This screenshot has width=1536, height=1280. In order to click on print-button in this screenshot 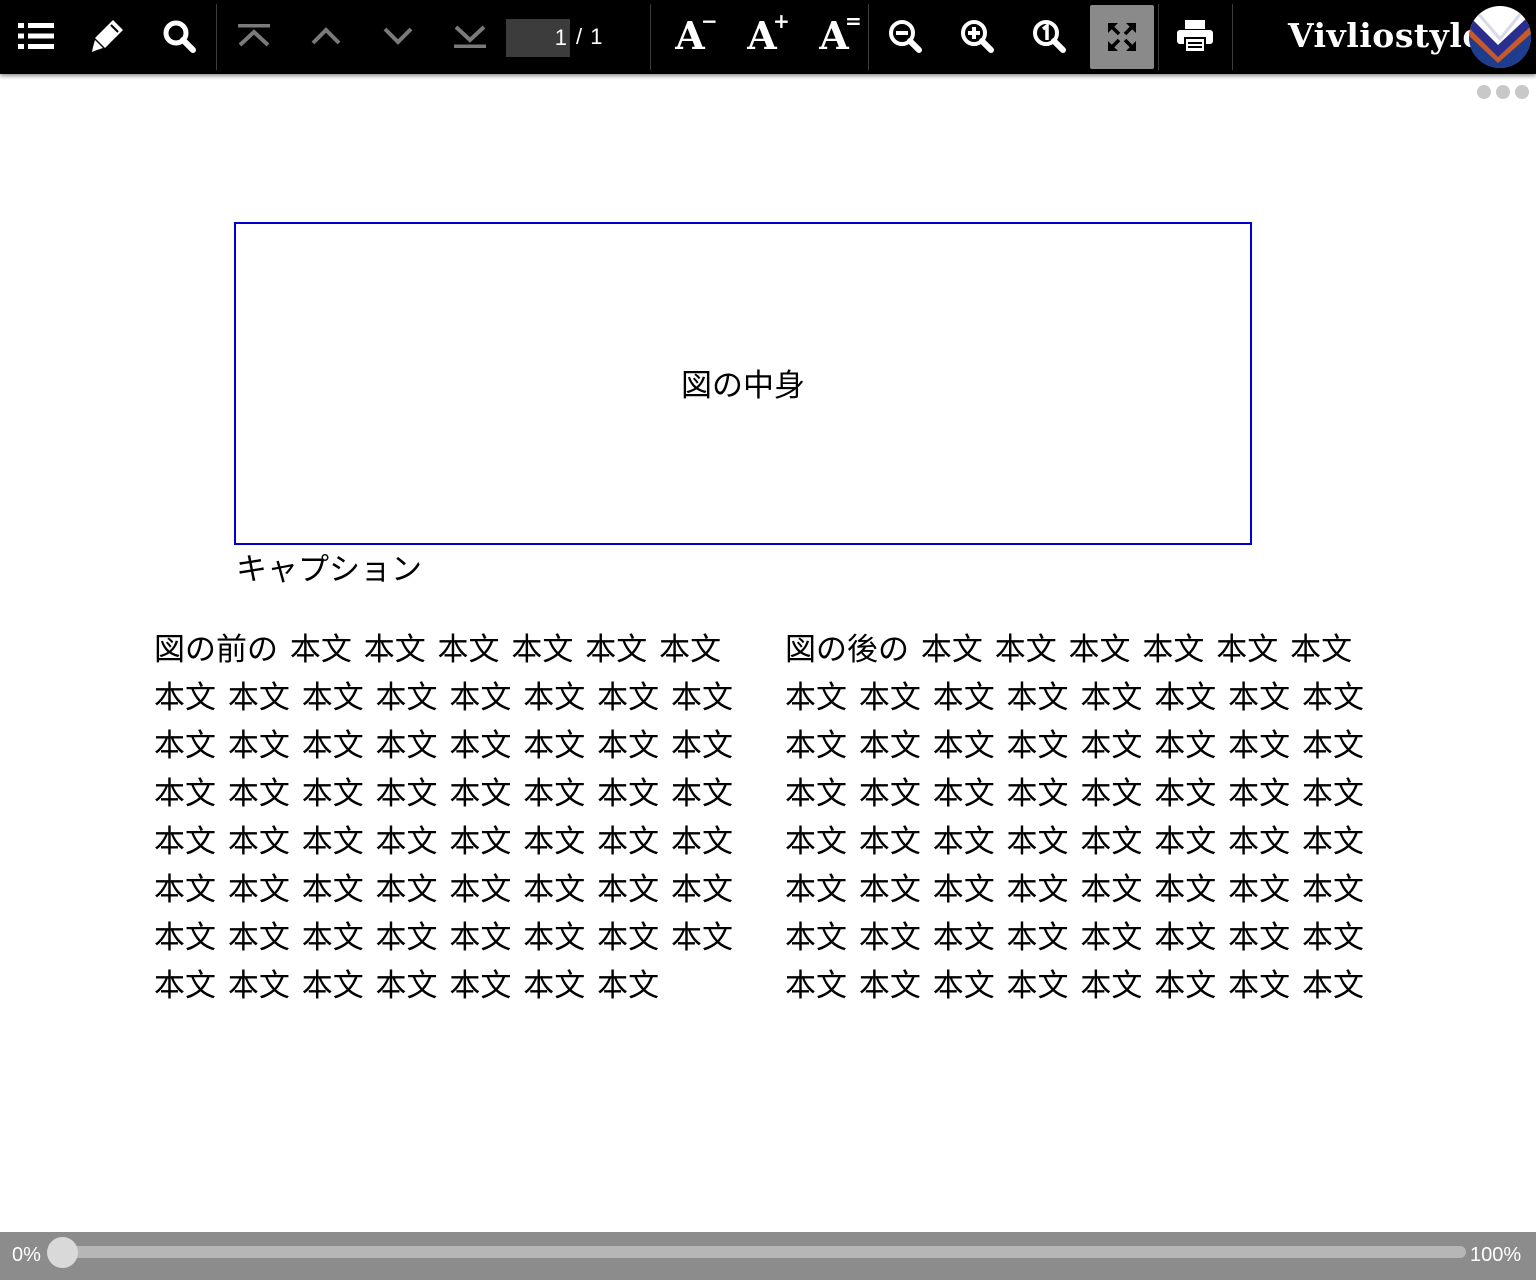, I will do `click(1195, 36)`.